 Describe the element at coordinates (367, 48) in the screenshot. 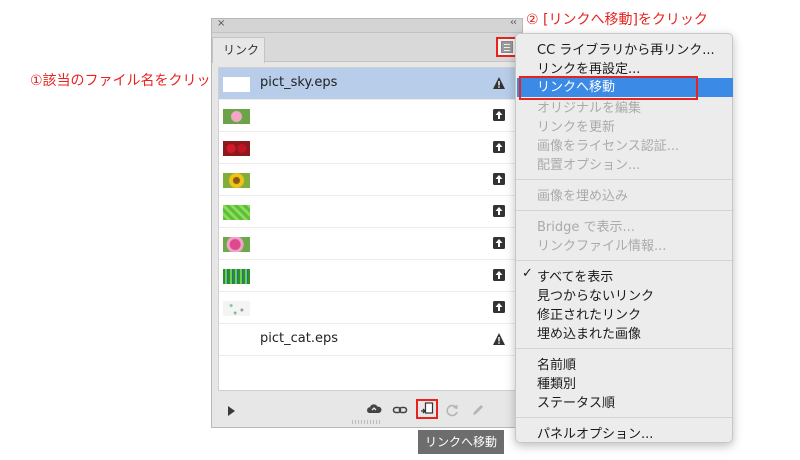

I see `panel-tab-row: リンク` at that location.